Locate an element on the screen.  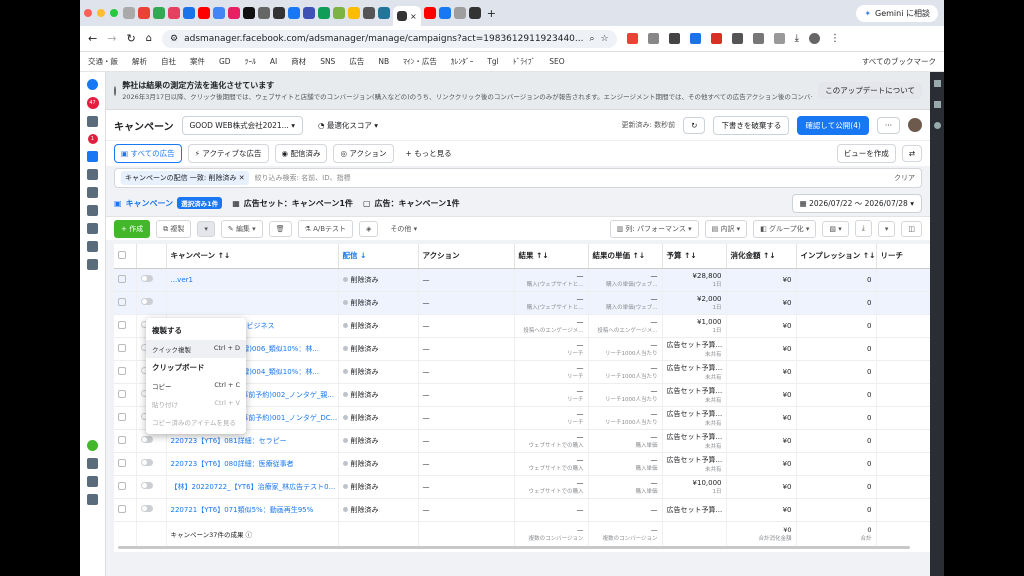
budget-cell: ¥2,000 1日 is located at coordinates (694, 303).